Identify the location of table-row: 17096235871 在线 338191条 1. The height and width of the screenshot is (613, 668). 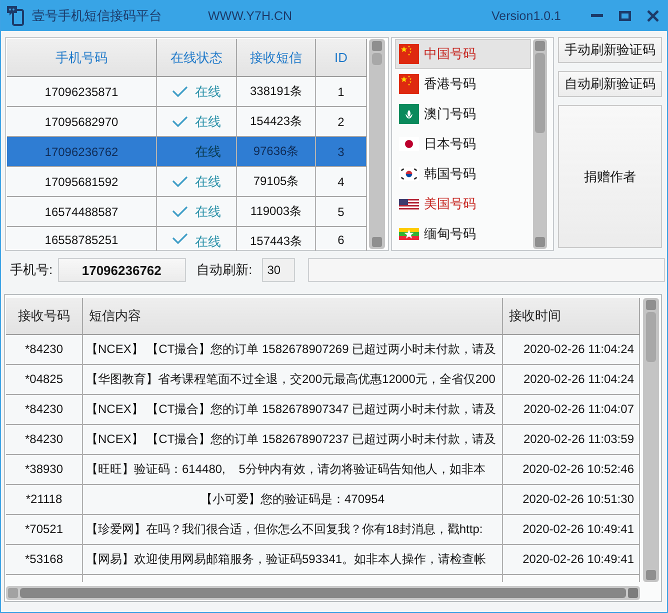
(187, 92).